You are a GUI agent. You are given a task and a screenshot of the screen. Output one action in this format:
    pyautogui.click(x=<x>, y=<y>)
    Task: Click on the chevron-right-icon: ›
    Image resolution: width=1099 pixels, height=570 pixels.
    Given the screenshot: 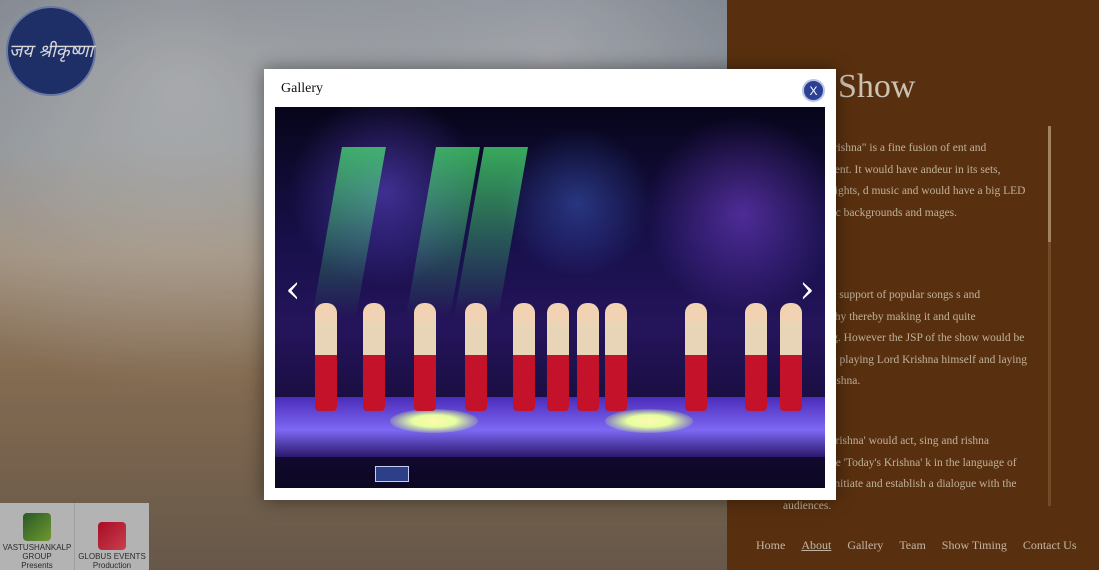 What is the action you would take?
    pyautogui.click(x=807, y=289)
    